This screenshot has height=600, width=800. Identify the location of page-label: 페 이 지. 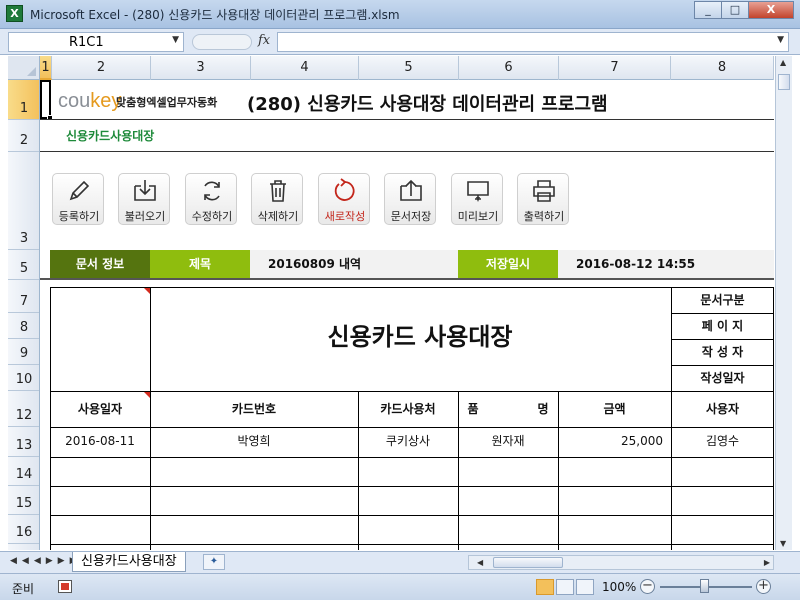
(722, 326).